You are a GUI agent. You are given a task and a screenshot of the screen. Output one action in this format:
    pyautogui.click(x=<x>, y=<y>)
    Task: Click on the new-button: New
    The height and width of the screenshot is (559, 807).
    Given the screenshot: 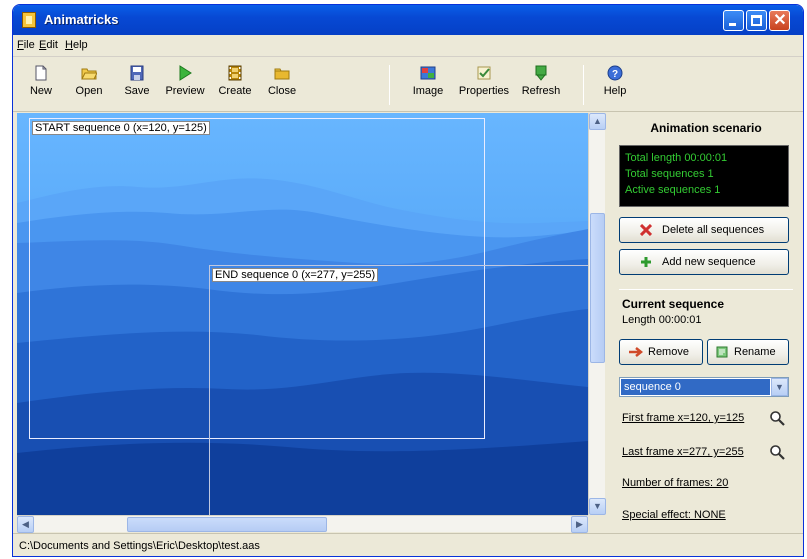 What is the action you would take?
    pyautogui.click(x=41, y=85)
    